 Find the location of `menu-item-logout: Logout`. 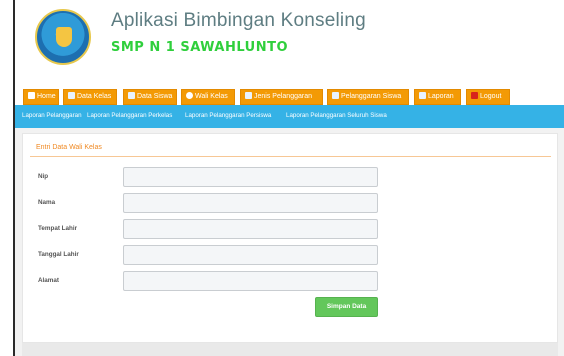

menu-item-logout: Logout is located at coordinates (488, 97).